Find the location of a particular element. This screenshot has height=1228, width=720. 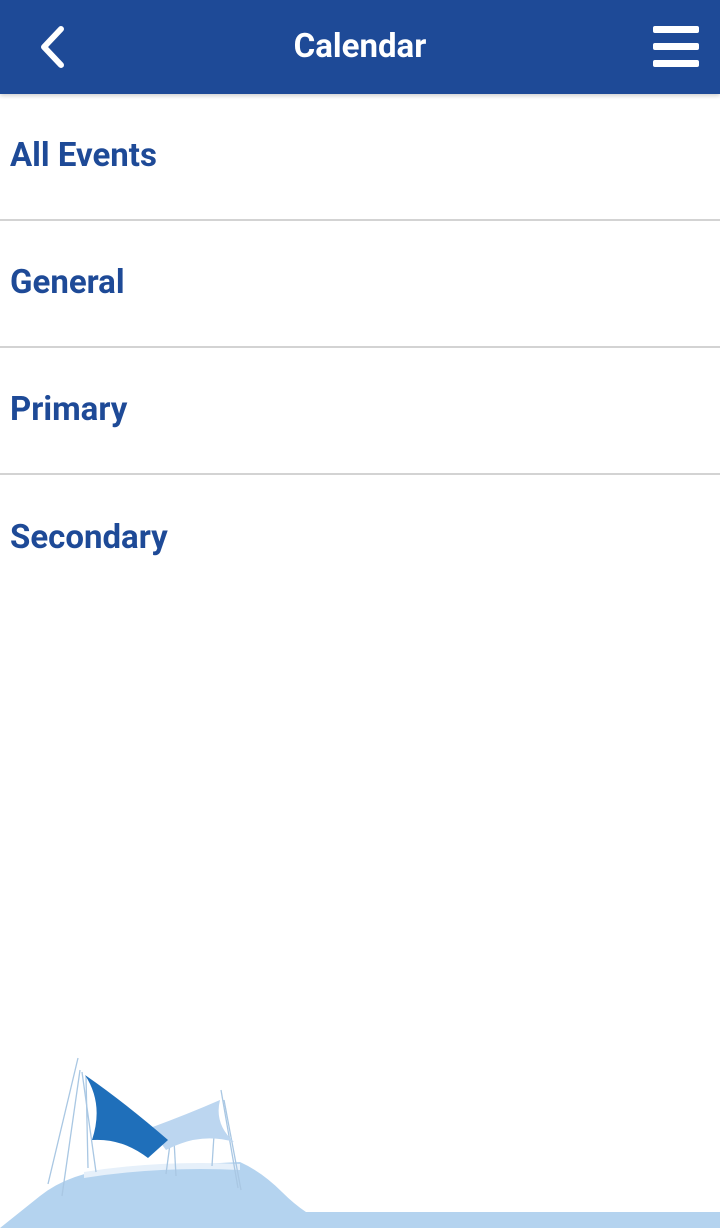

menu-button is located at coordinates (676, 47).